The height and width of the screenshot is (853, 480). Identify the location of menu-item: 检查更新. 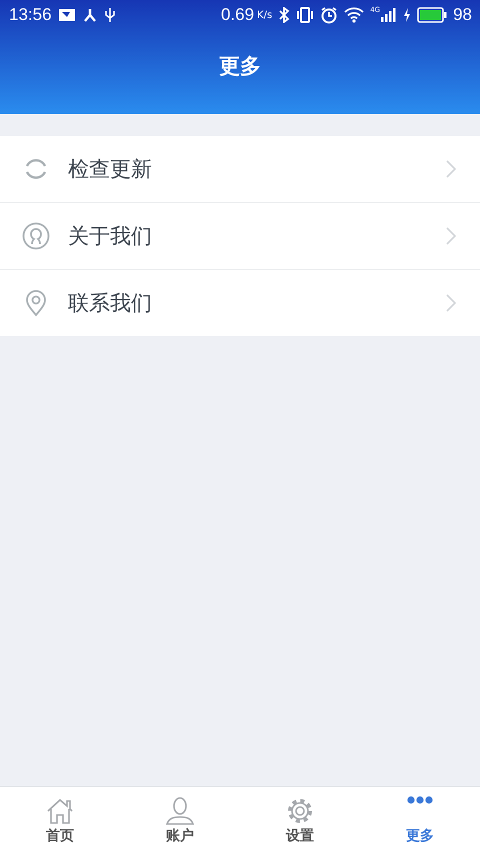
(240, 169).